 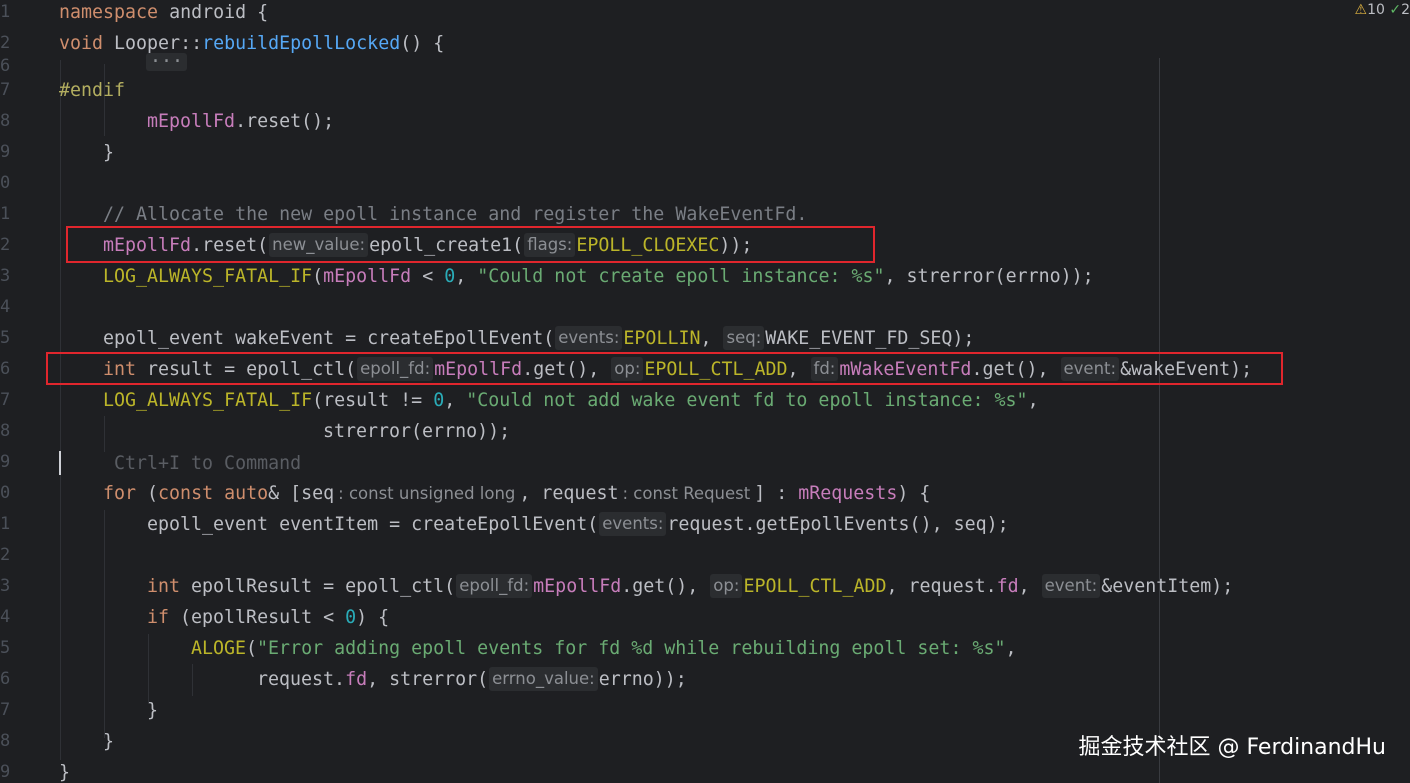 I want to click on code-text: <, so click(x=428, y=276).